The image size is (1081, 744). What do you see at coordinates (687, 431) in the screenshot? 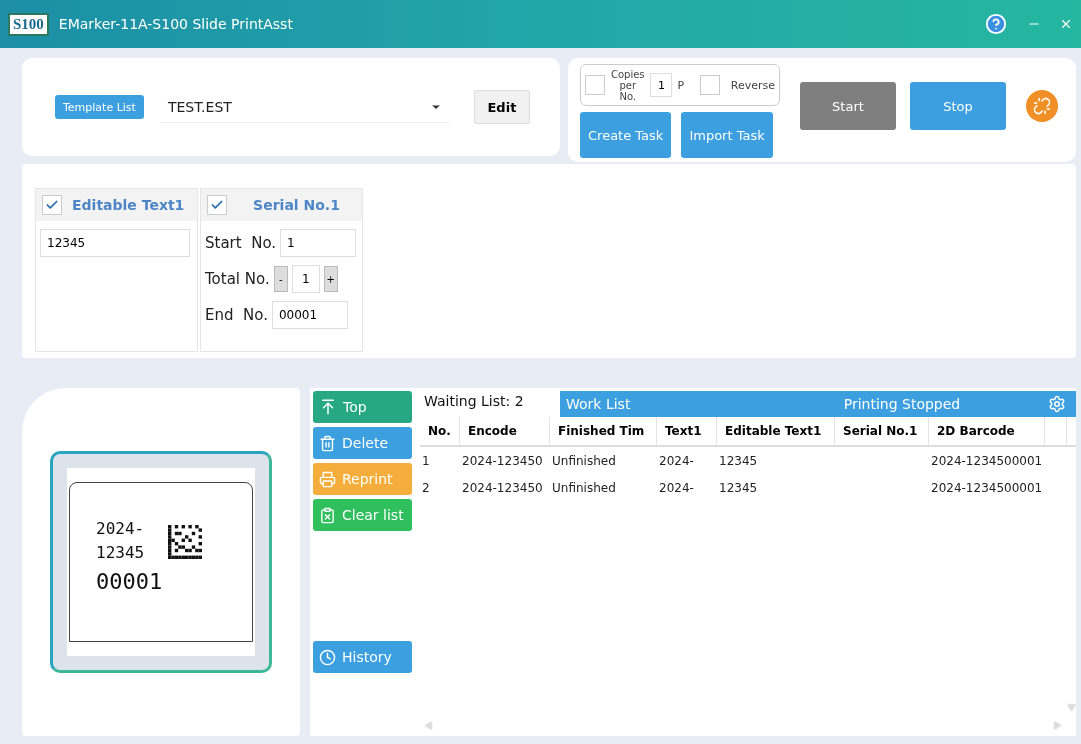
I see `column-header: Text1` at bounding box center [687, 431].